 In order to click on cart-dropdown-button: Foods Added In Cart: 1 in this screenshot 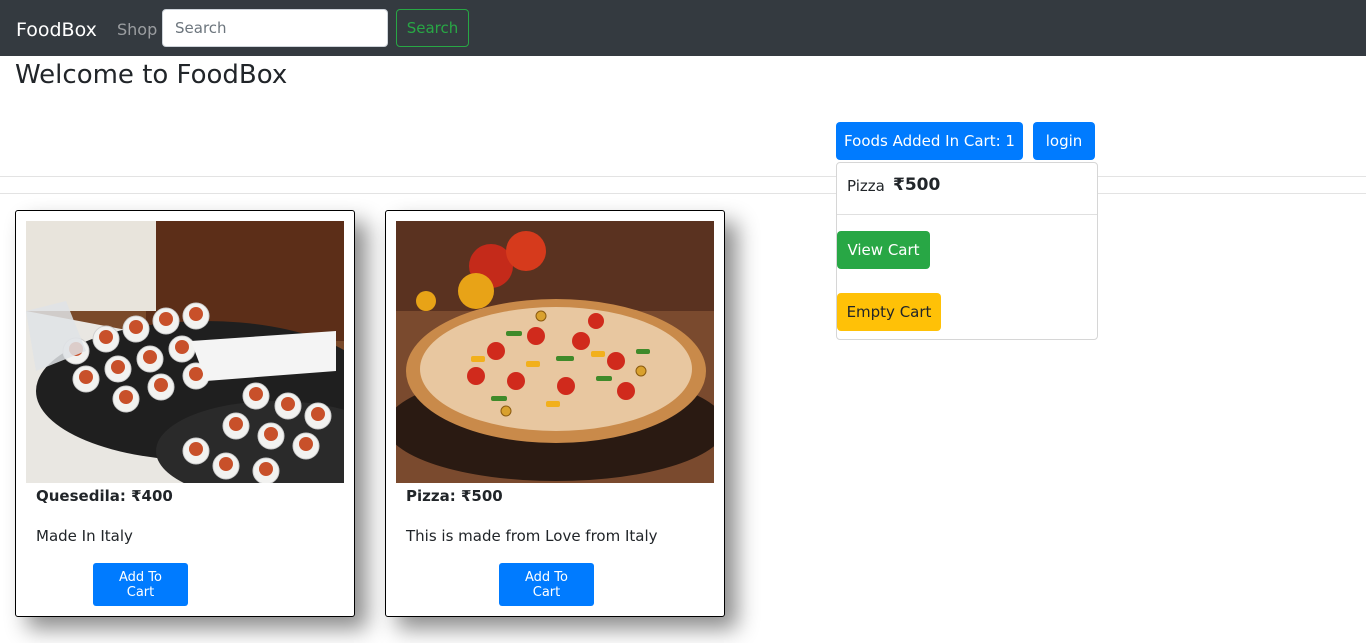, I will do `click(929, 141)`.